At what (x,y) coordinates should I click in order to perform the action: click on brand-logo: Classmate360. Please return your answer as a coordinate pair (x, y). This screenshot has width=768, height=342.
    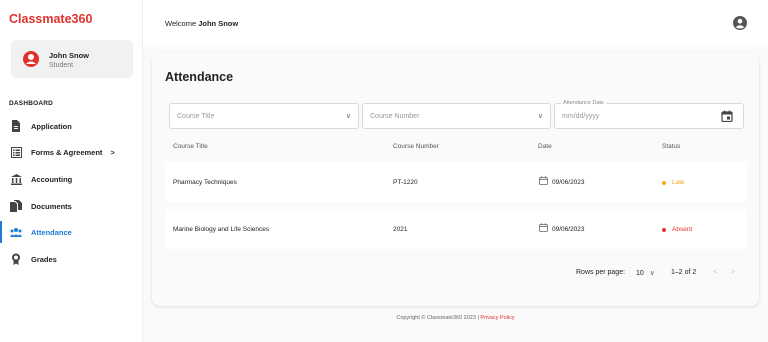
    Looking at the image, I should click on (50, 19).